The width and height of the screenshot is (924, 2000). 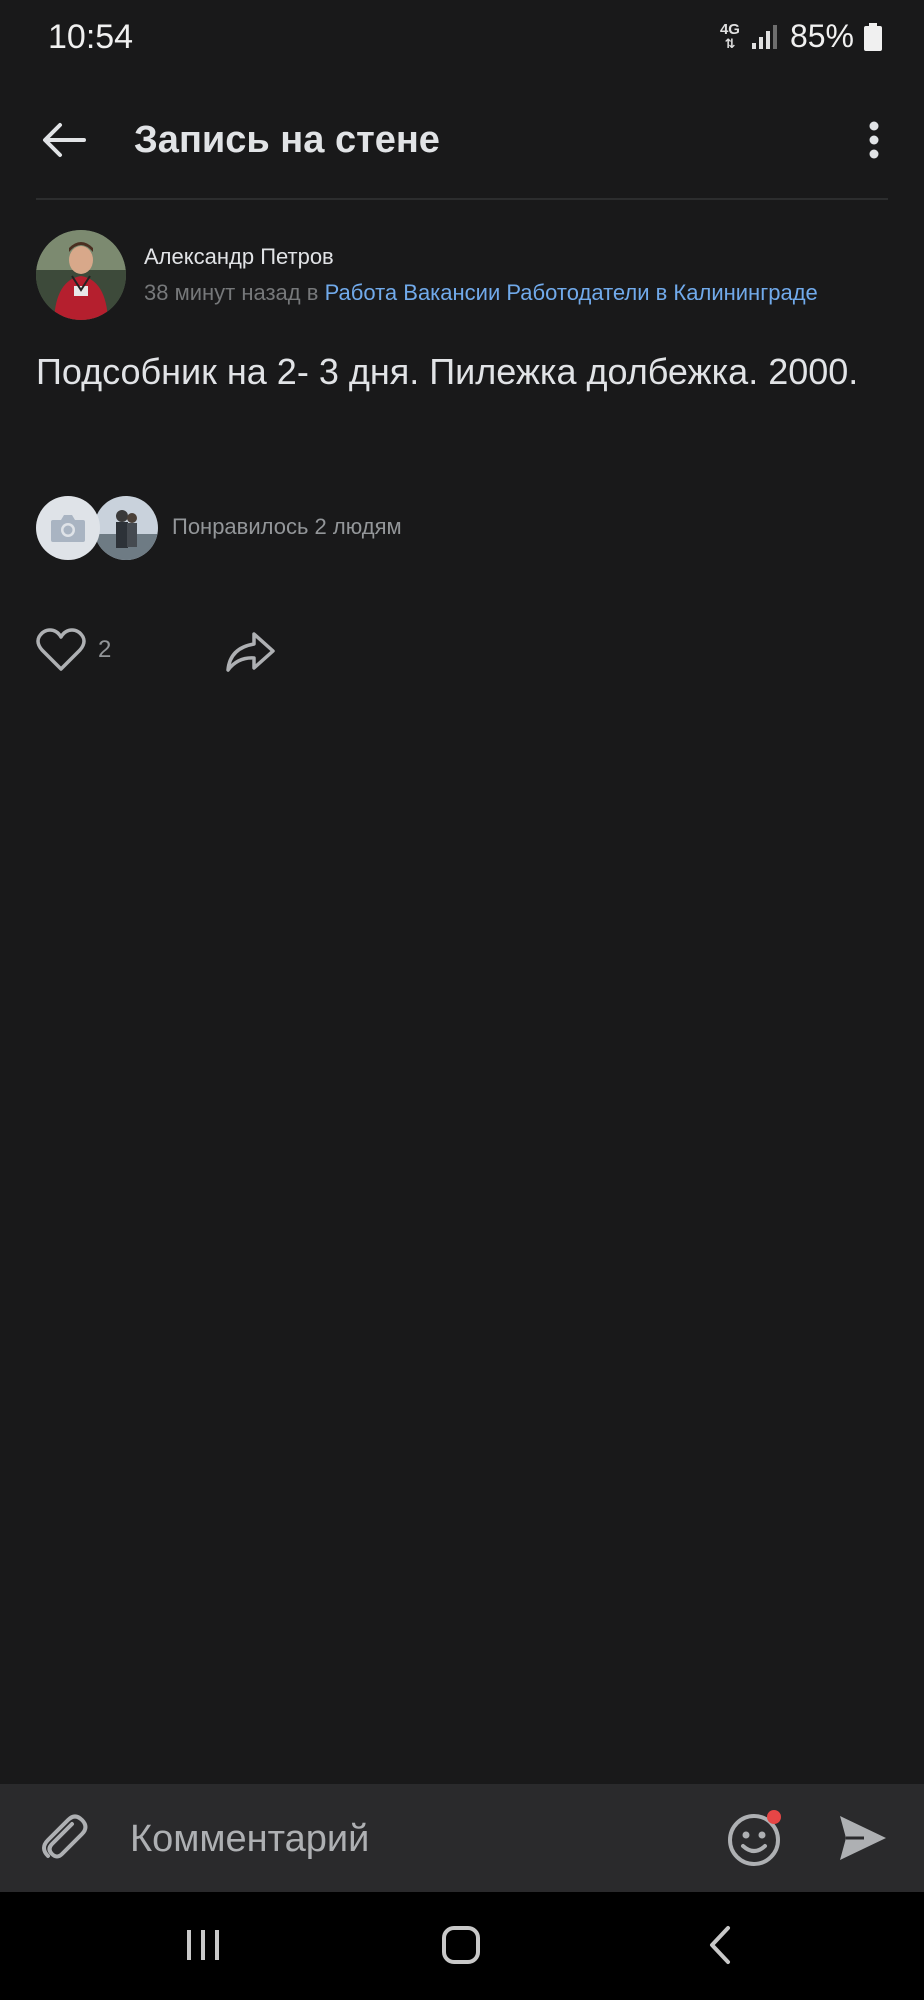 I want to click on recent-apps-button, so click(x=203, y=1945).